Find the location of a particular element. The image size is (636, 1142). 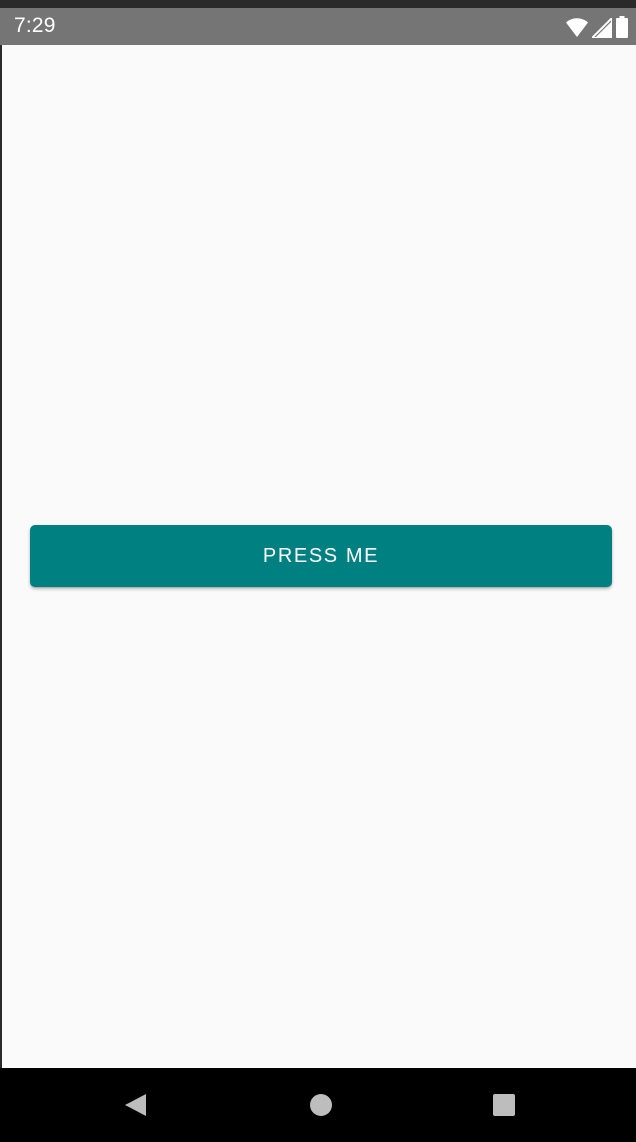

home-button is located at coordinates (321, 1105).